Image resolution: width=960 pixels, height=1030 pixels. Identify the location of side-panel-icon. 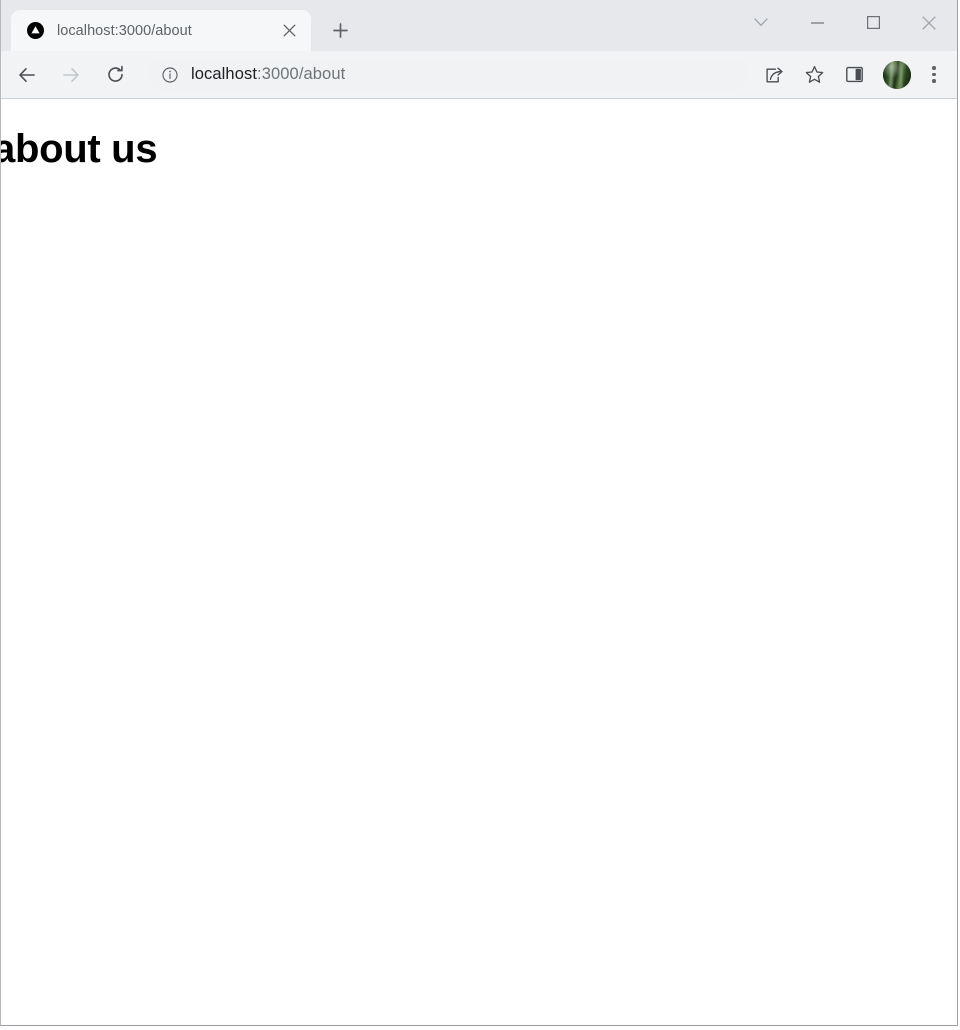
(854, 75).